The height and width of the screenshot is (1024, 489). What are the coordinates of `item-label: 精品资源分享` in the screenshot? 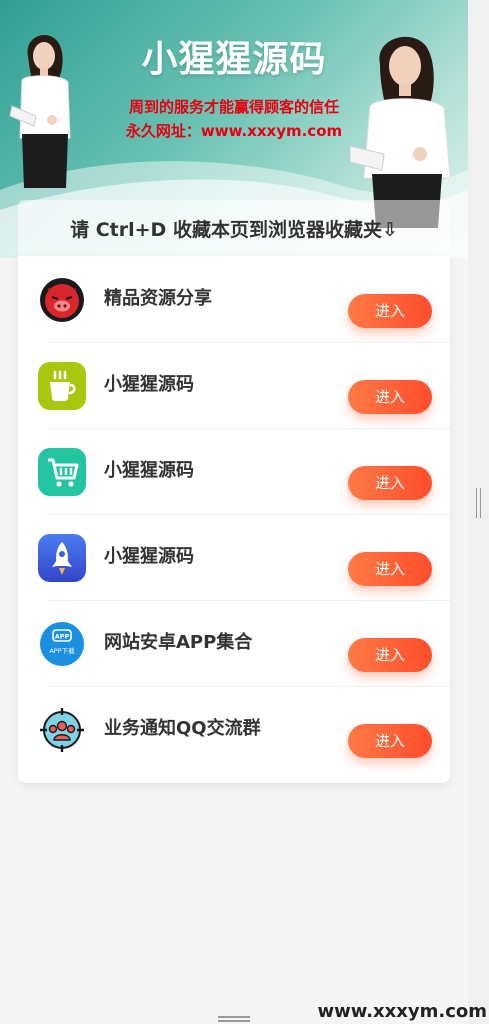 It's located at (158, 298).